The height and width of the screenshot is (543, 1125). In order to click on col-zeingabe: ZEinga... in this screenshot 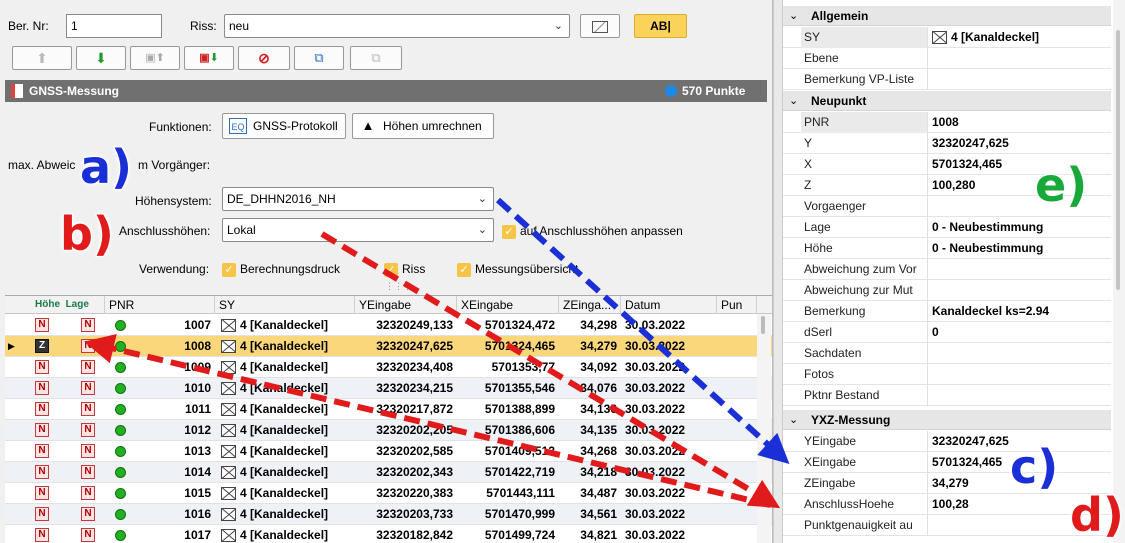, I will do `click(590, 305)`.